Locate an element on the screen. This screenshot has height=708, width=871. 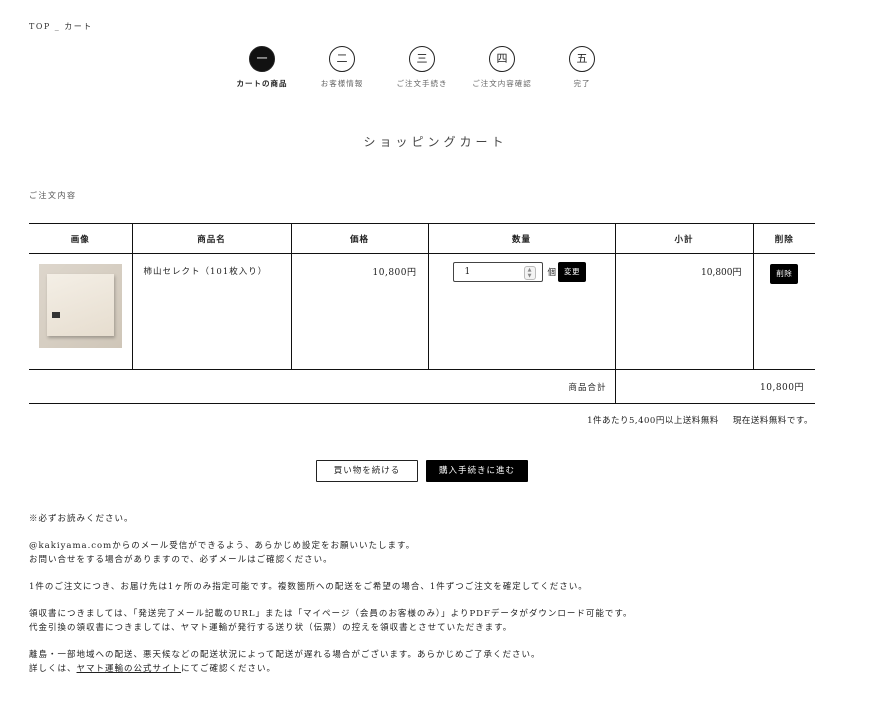
continue-shopping-button: 買い物を続ける is located at coordinates (367, 471).